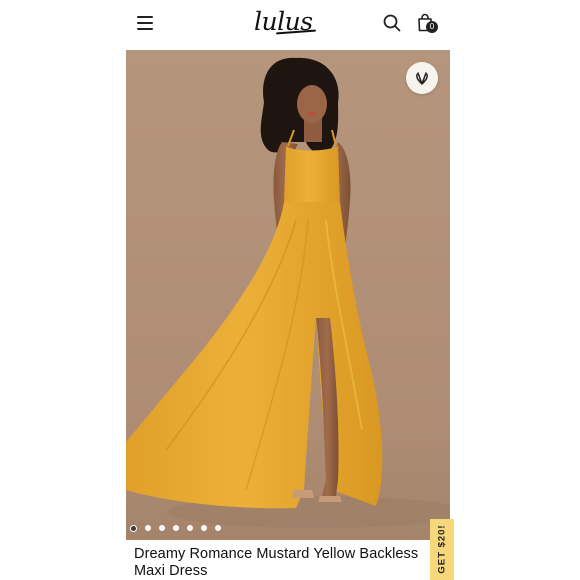  I want to click on search-icon, so click(392, 23).